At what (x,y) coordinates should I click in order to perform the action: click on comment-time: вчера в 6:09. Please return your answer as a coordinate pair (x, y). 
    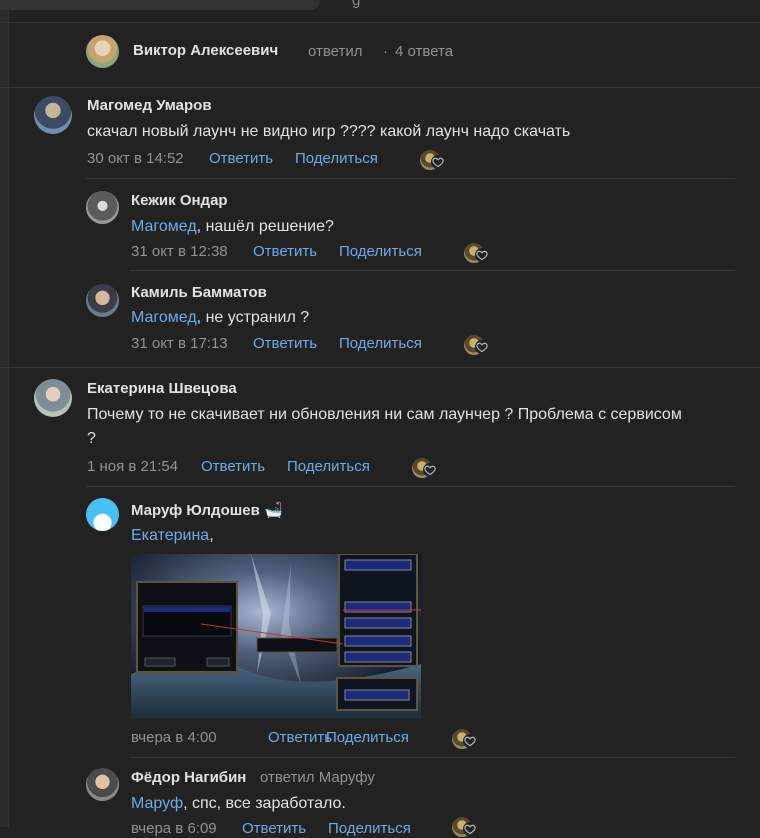
    Looking at the image, I should click on (174, 828).